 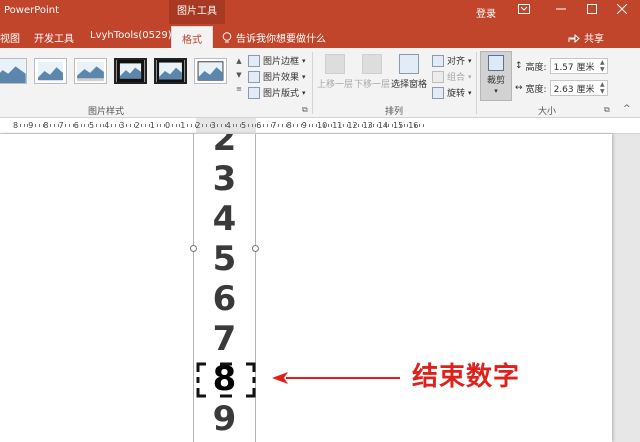 I want to click on tab-developer: 开发工具, so click(x=54, y=37).